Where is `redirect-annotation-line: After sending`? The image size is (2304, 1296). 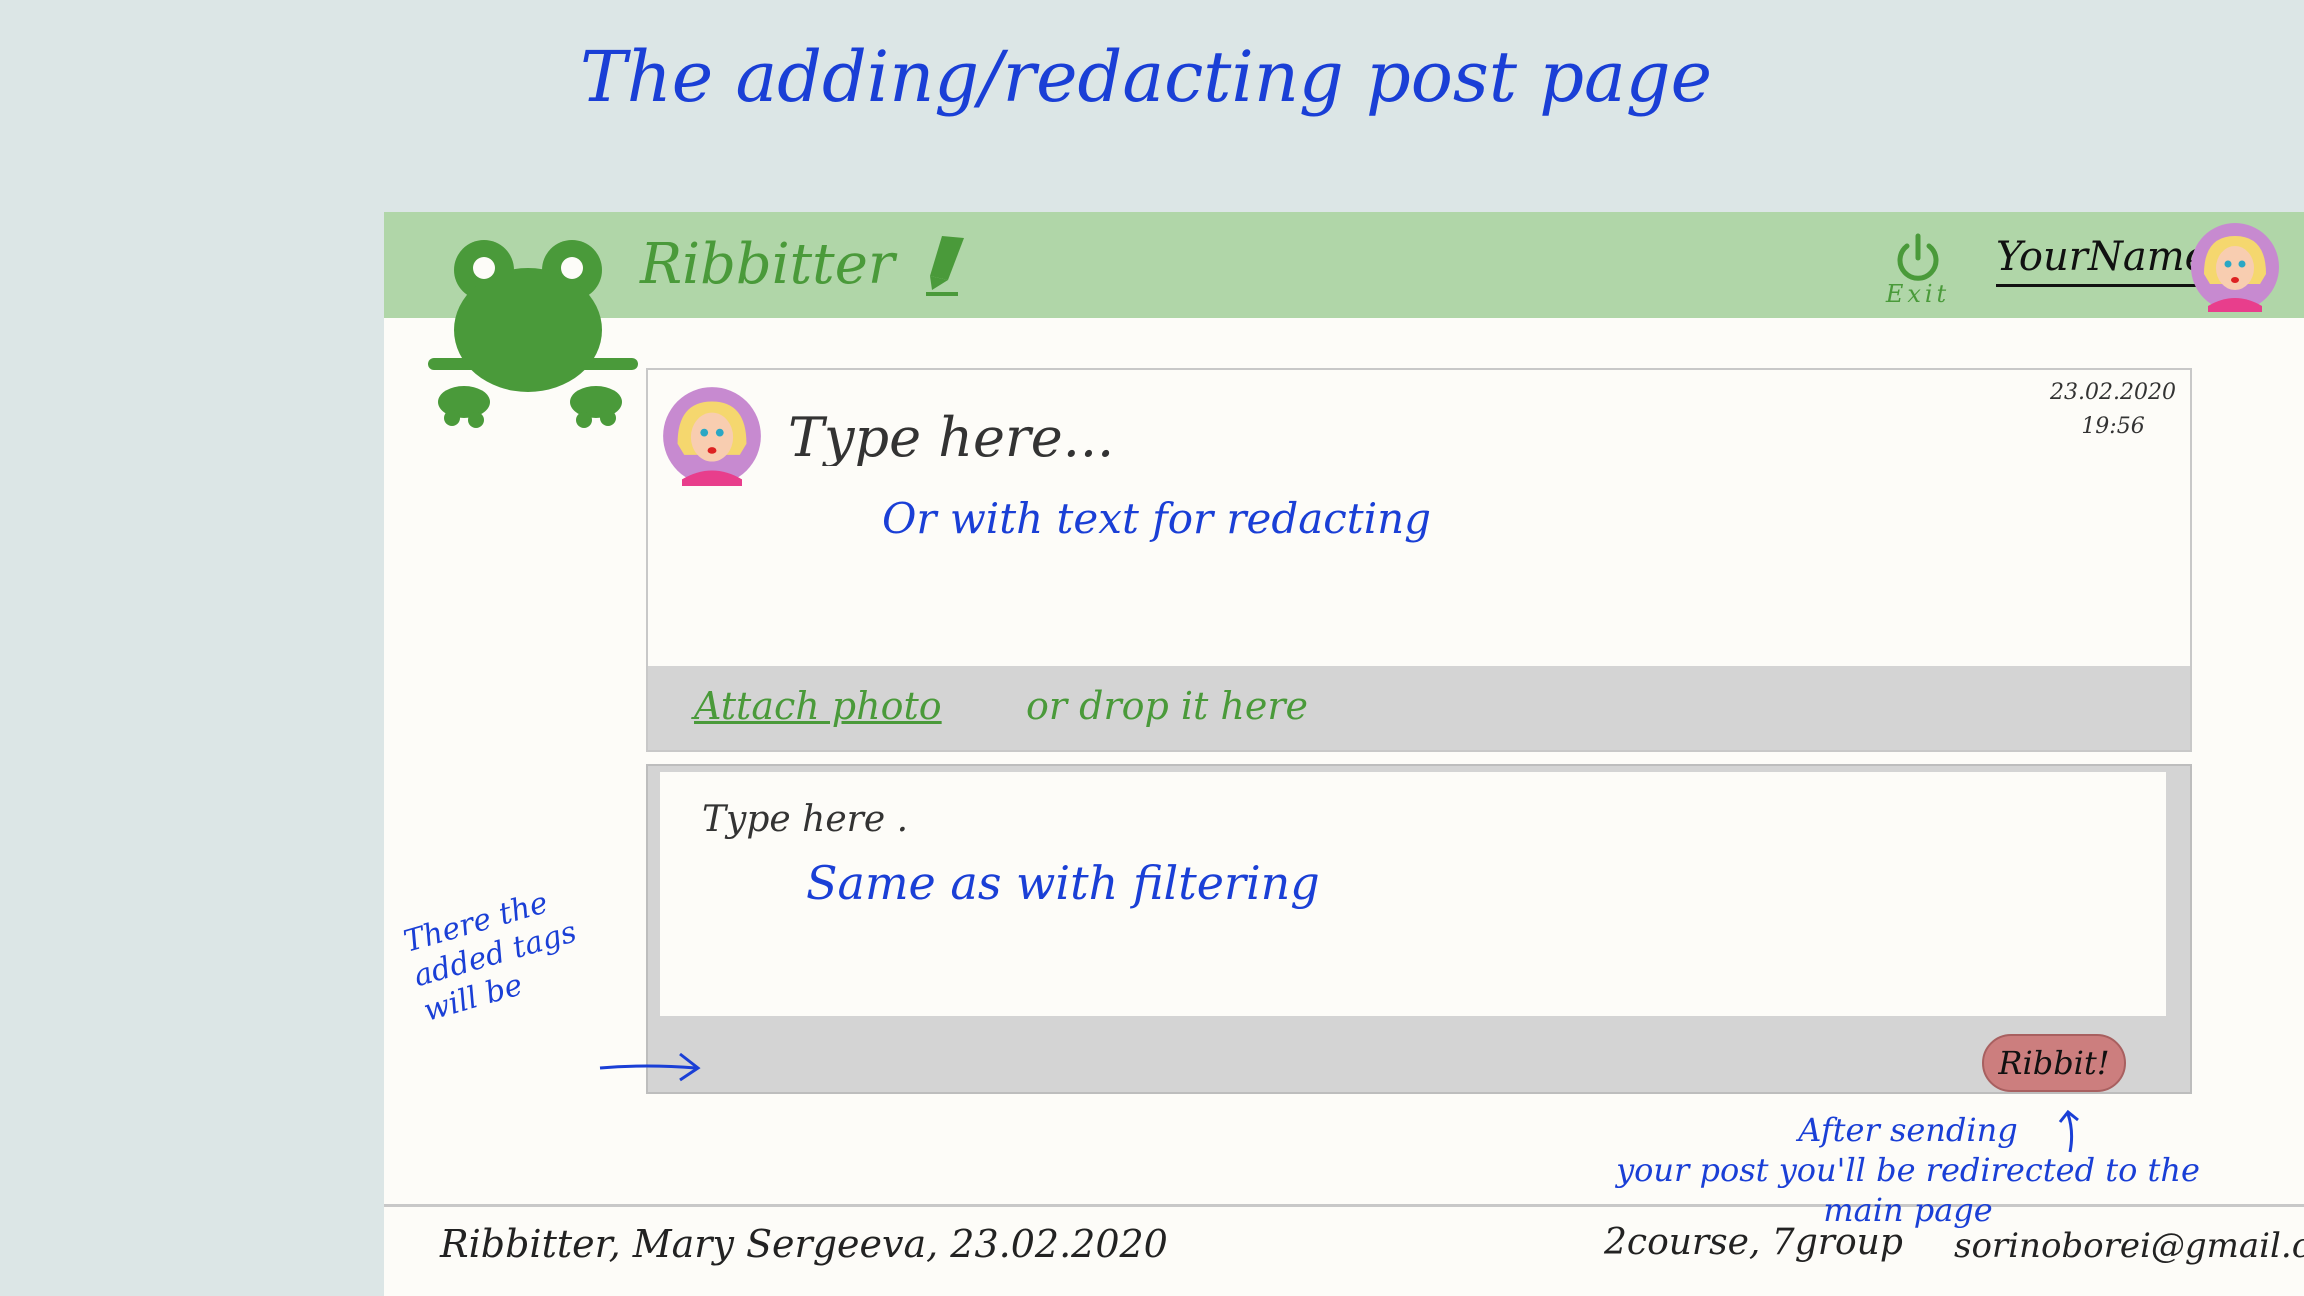
redirect-annotation-line: After sending is located at coordinates (1908, 1130).